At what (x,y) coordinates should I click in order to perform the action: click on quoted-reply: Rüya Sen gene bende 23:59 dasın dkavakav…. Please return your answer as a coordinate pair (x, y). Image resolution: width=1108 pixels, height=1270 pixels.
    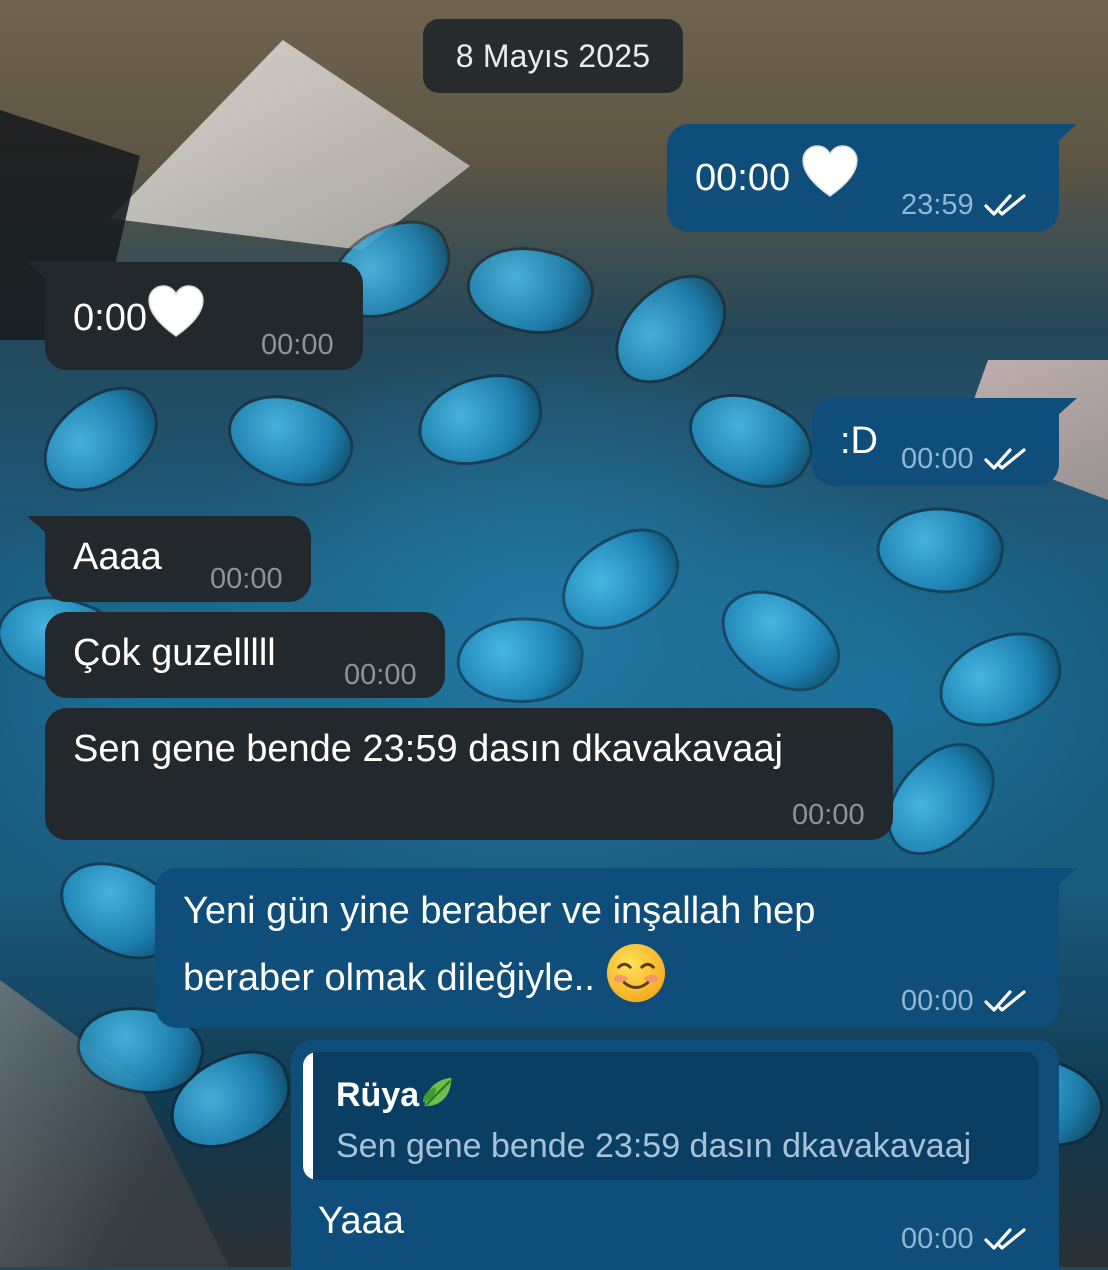
    Looking at the image, I should click on (671, 1116).